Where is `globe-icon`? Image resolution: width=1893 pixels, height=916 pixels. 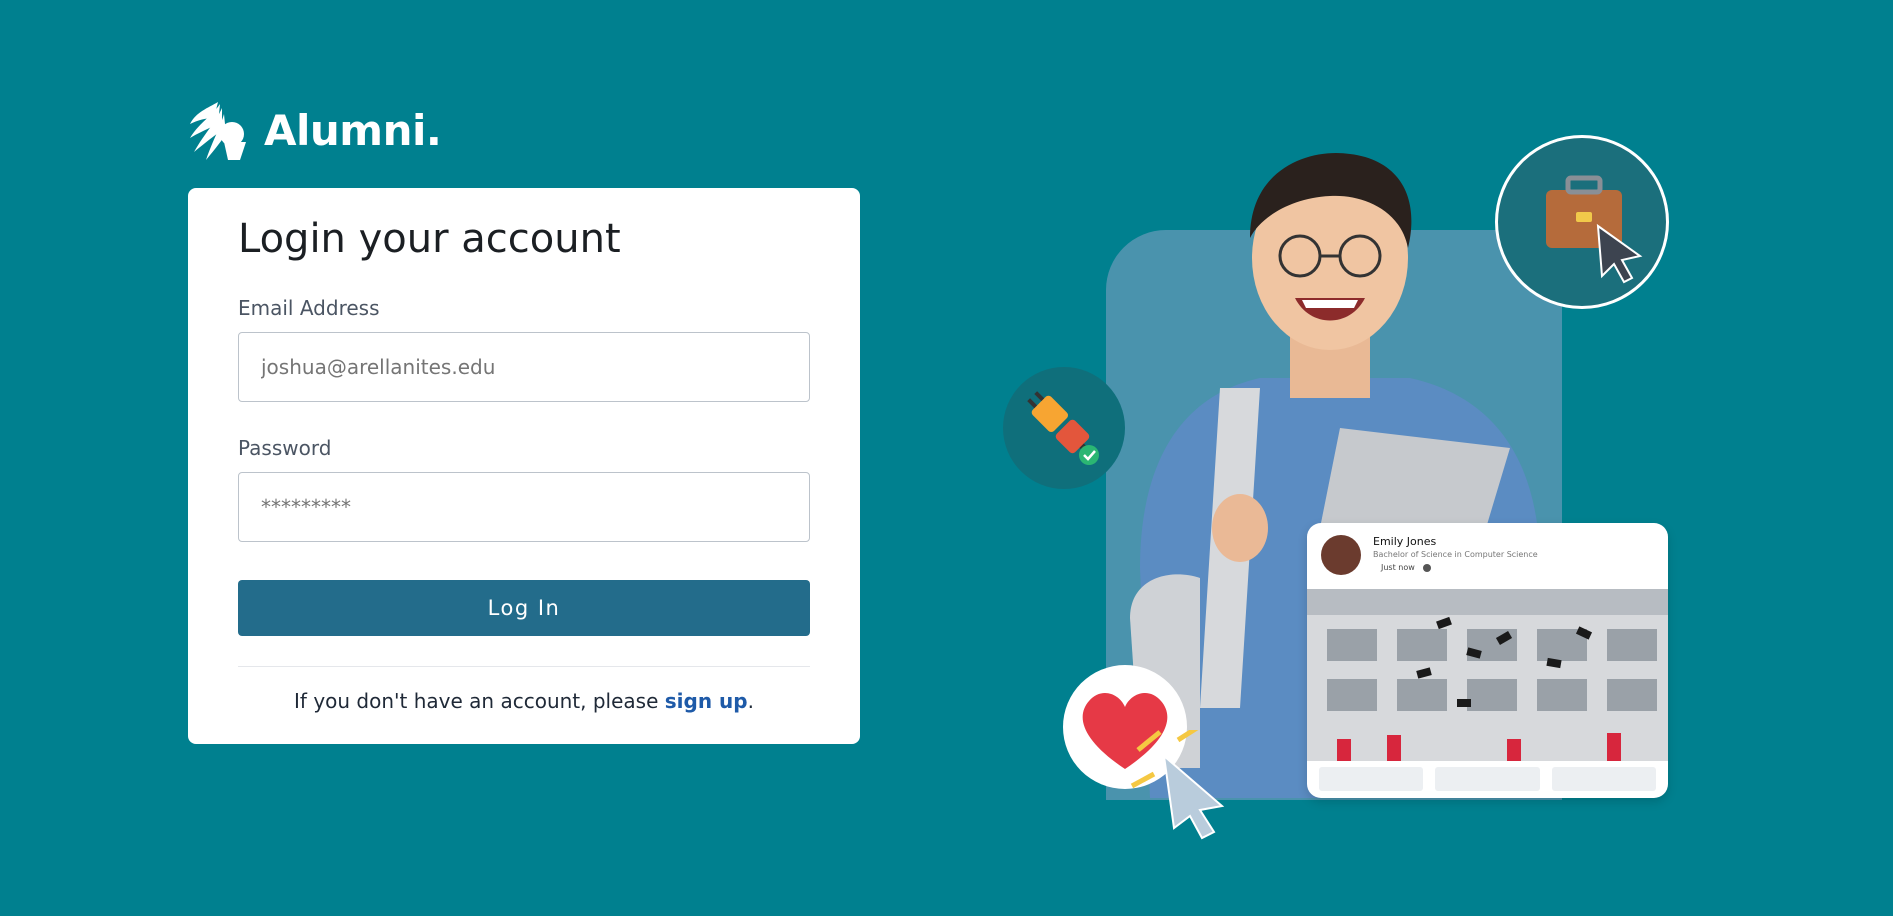
globe-icon is located at coordinates (1427, 567).